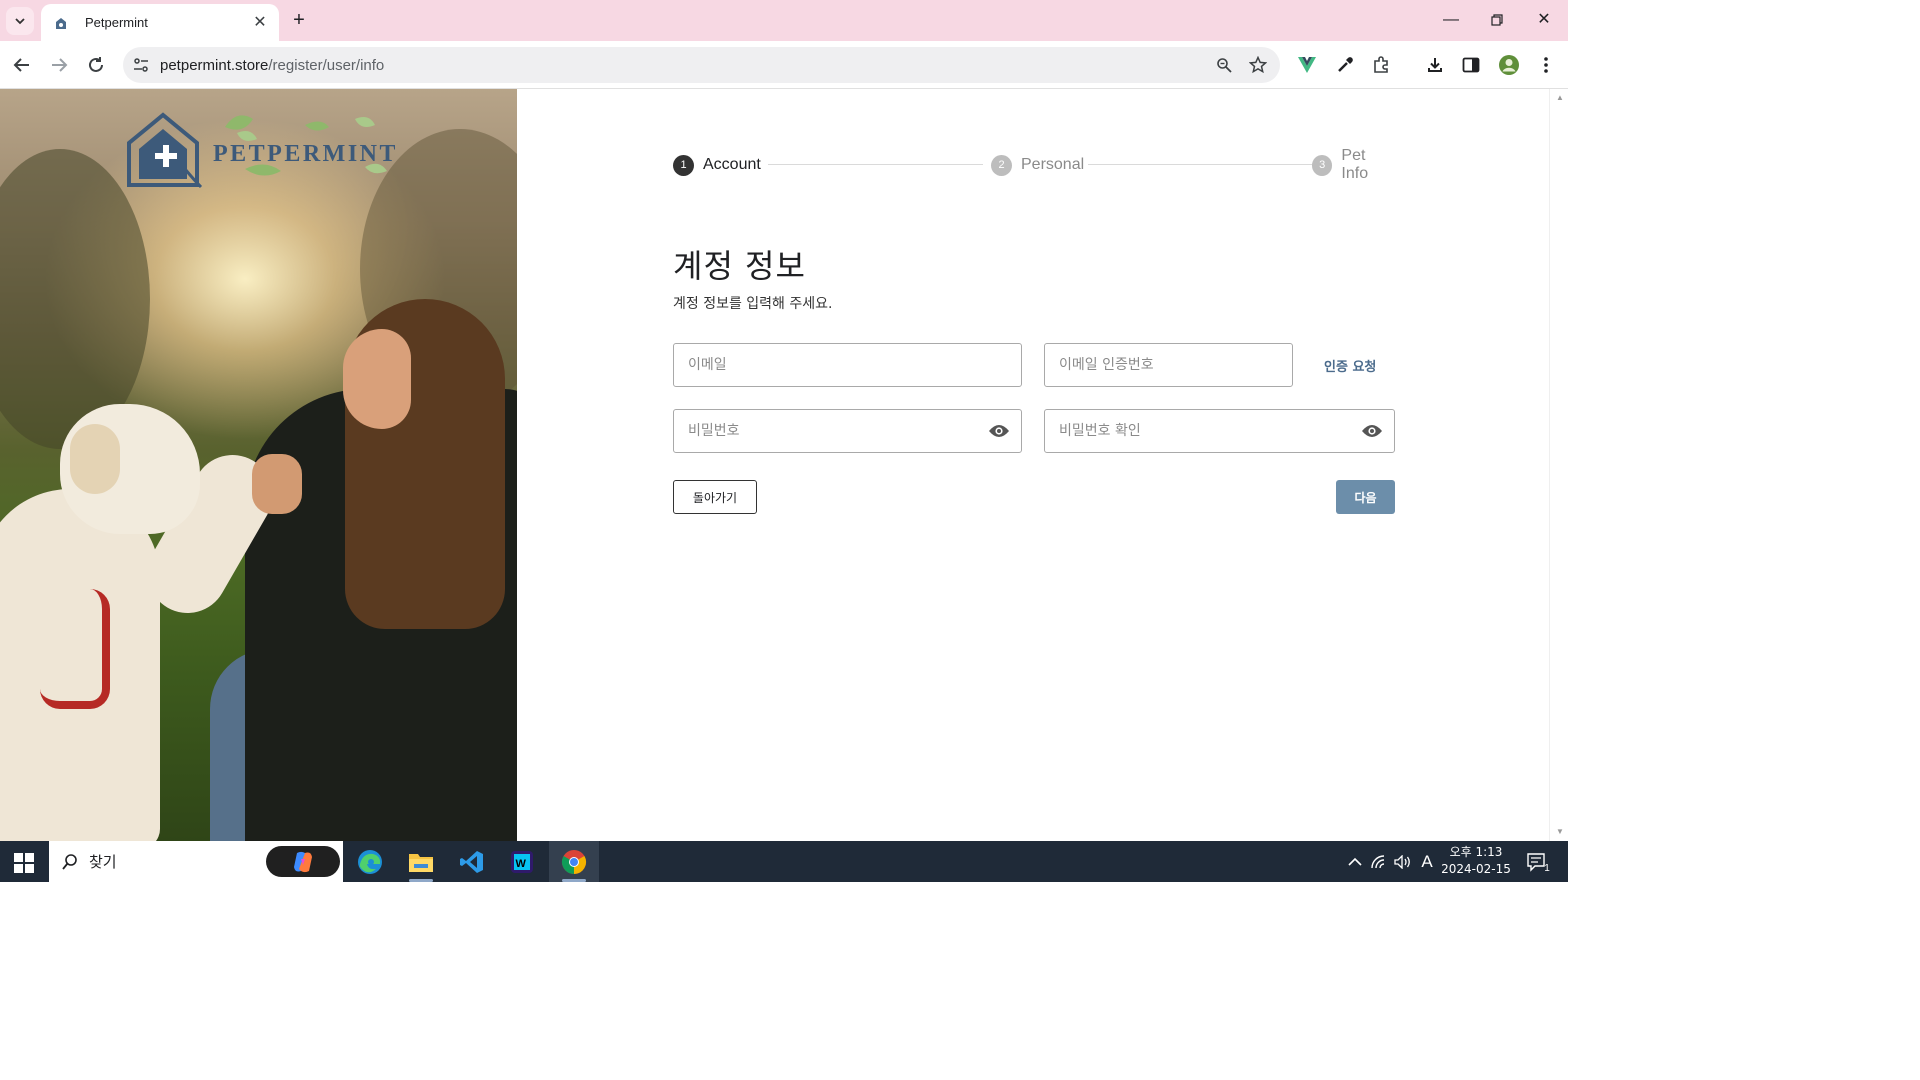  Describe the element at coordinates (1538, 862) in the screenshot. I see `notification-icon: 1` at that location.